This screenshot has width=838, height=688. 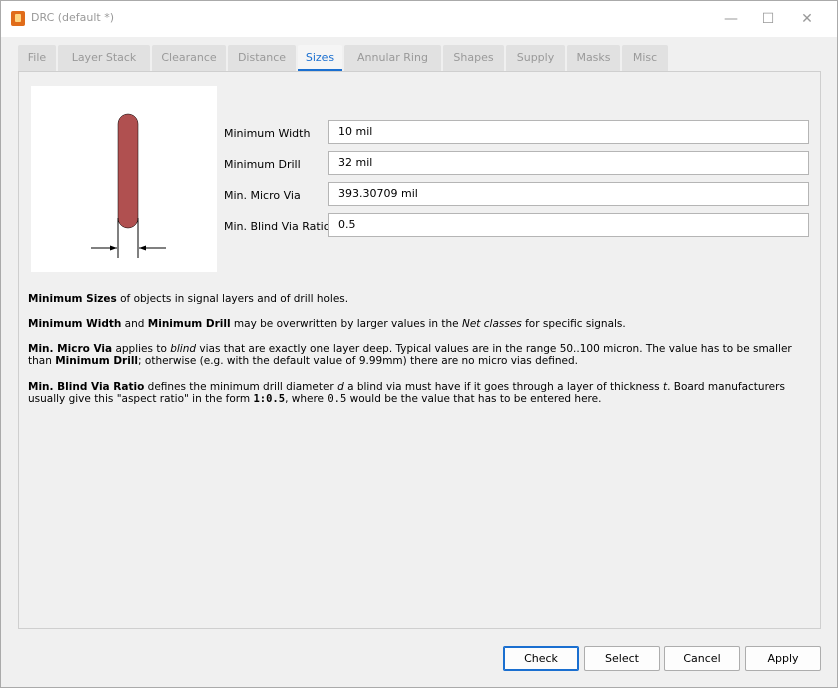 What do you see at coordinates (189, 58) in the screenshot?
I see `tab-clearance: Clearance` at bounding box center [189, 58].